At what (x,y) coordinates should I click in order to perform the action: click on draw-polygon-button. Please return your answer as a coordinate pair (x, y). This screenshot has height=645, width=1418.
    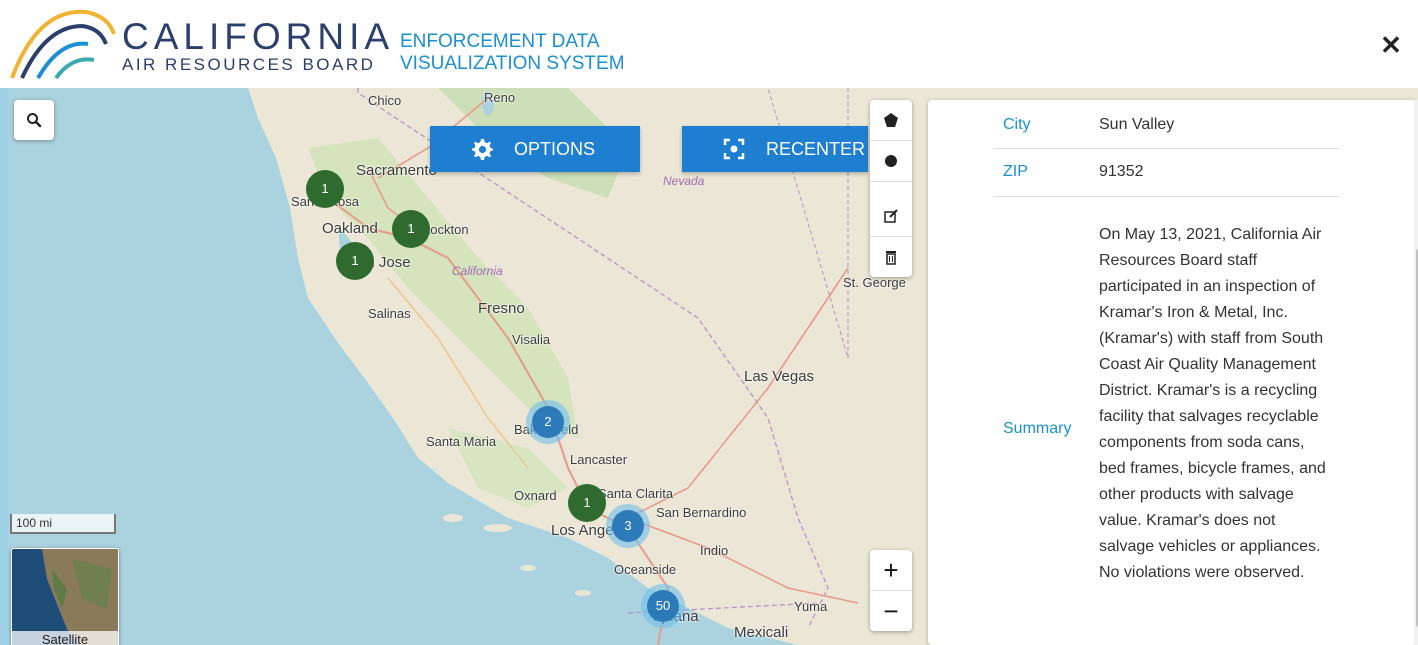
    Looking at the image, I should click on (891, 120).